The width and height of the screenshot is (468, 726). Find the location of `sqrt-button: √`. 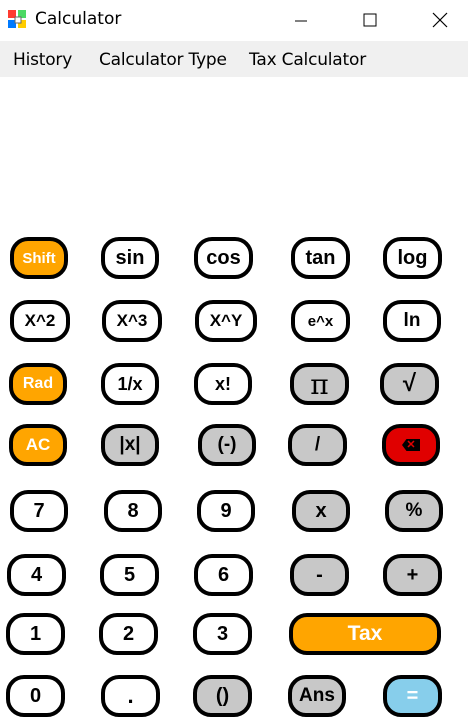

sqrt-button: √ is located at coordinates (409, 384).